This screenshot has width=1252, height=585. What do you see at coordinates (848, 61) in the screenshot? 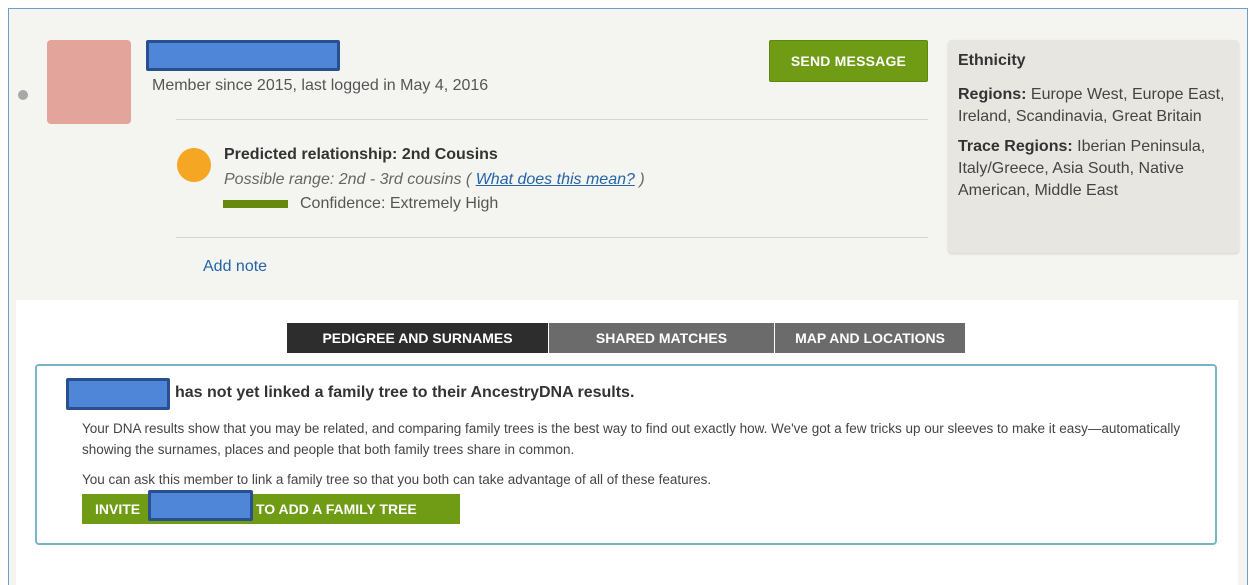
I see `send-message-button: SEND MESSAGE` at bounding box center [848, 61].